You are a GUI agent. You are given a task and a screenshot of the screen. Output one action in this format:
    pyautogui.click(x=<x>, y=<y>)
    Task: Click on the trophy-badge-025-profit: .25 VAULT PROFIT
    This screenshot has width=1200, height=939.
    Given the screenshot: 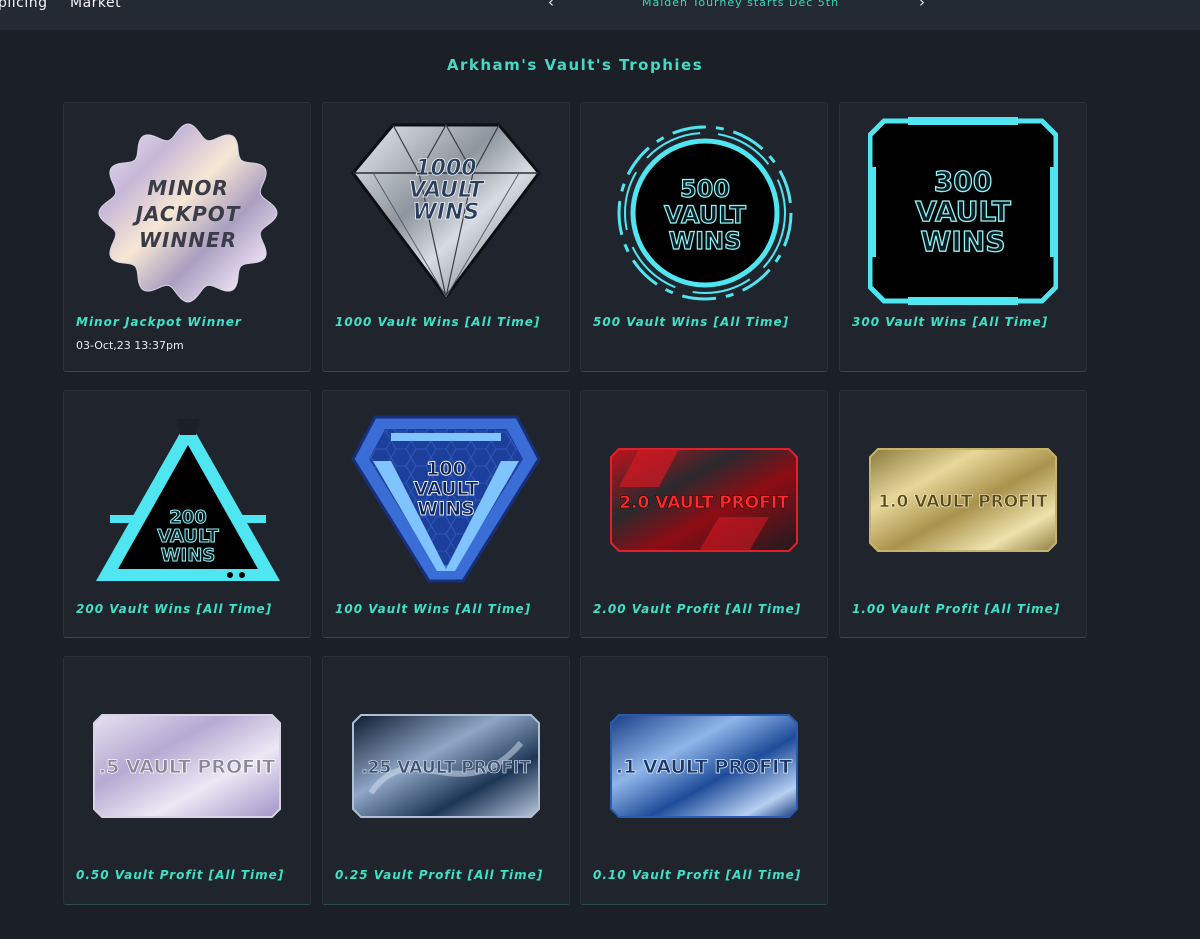 What is the action you would take?
    pyautogui.click(x=446, y=766)
    